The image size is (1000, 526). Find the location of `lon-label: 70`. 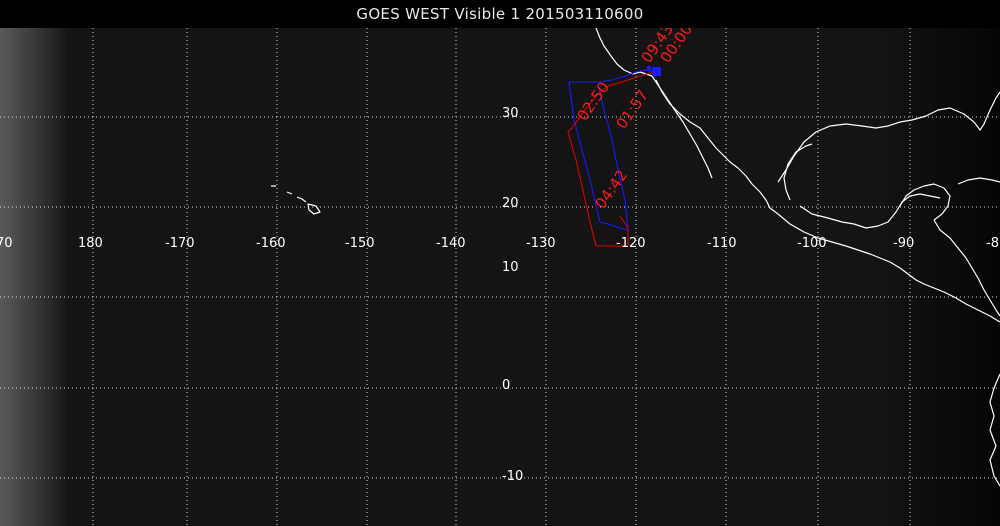

lon-label: 70 is located at coordinates (6, 243).